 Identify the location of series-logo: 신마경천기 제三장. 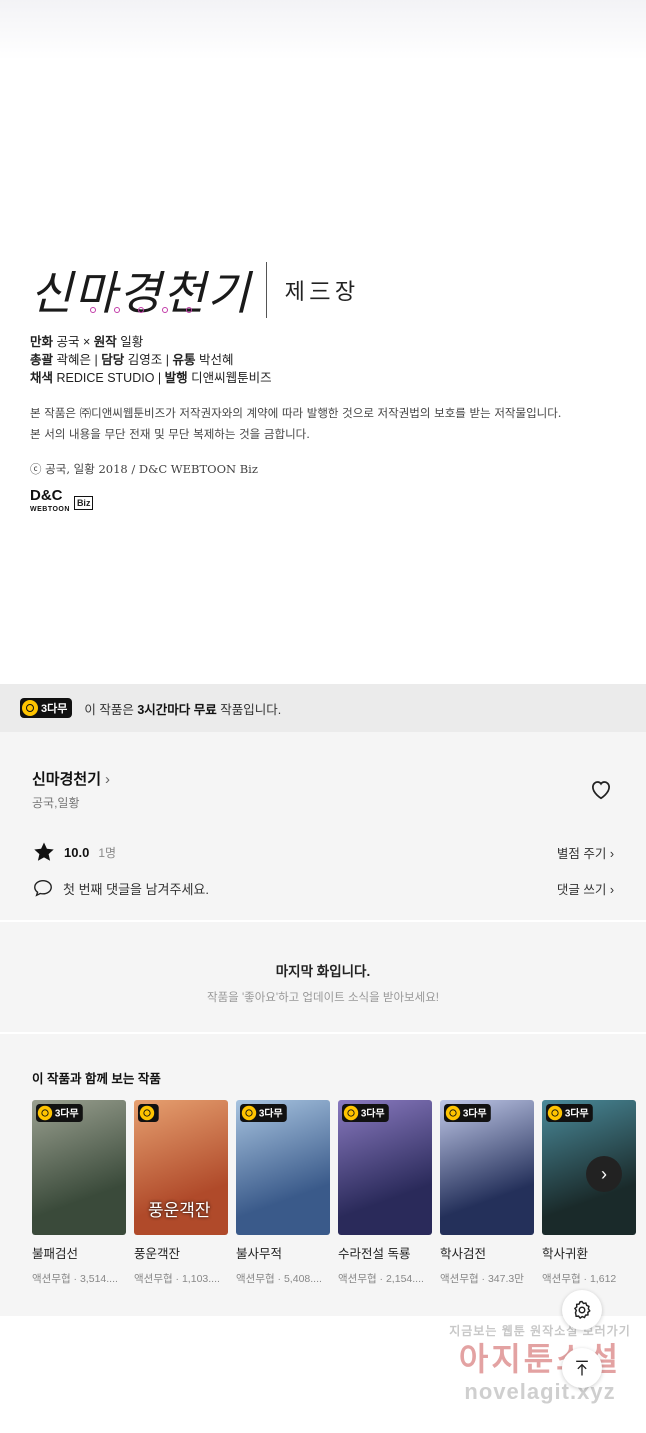
(325, 290).